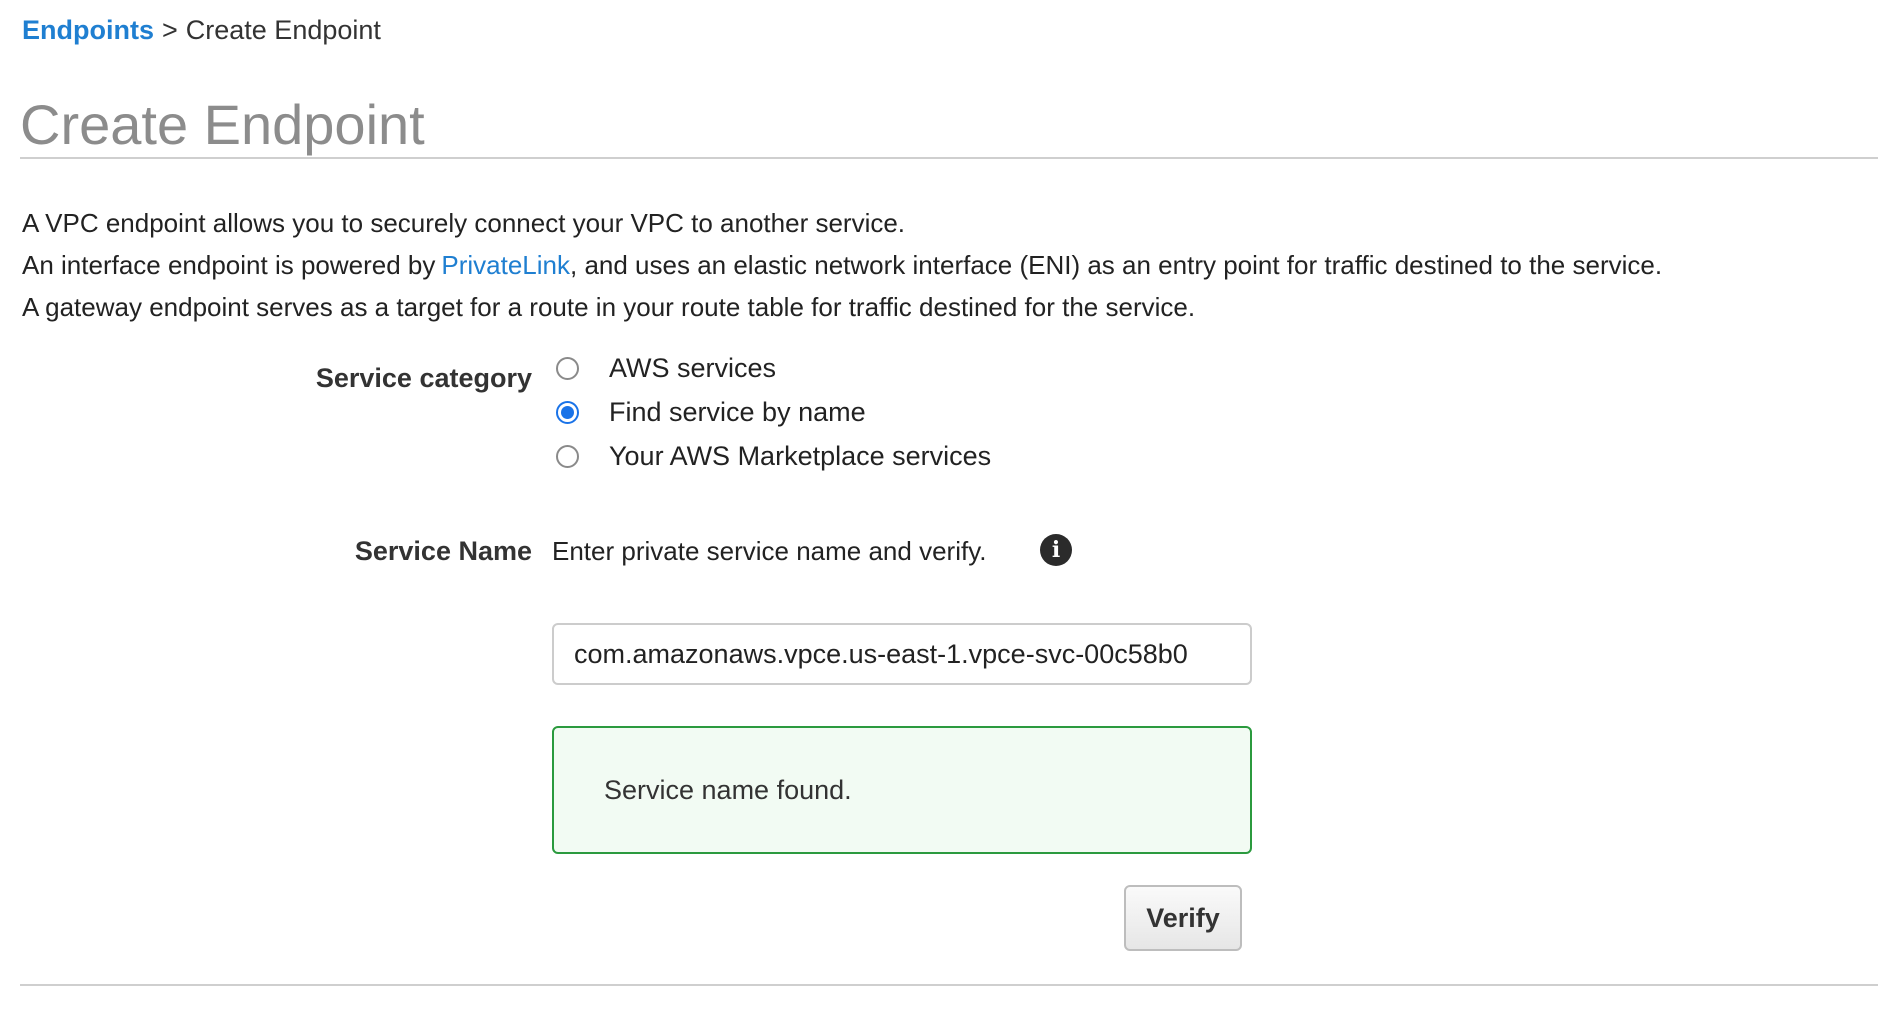 The width and height of the screenshot is (1878, 1014). What do you see at coordinates (949, 985) in the screenshot?
I see `bottom-divider` at bounding box center [949, 985].